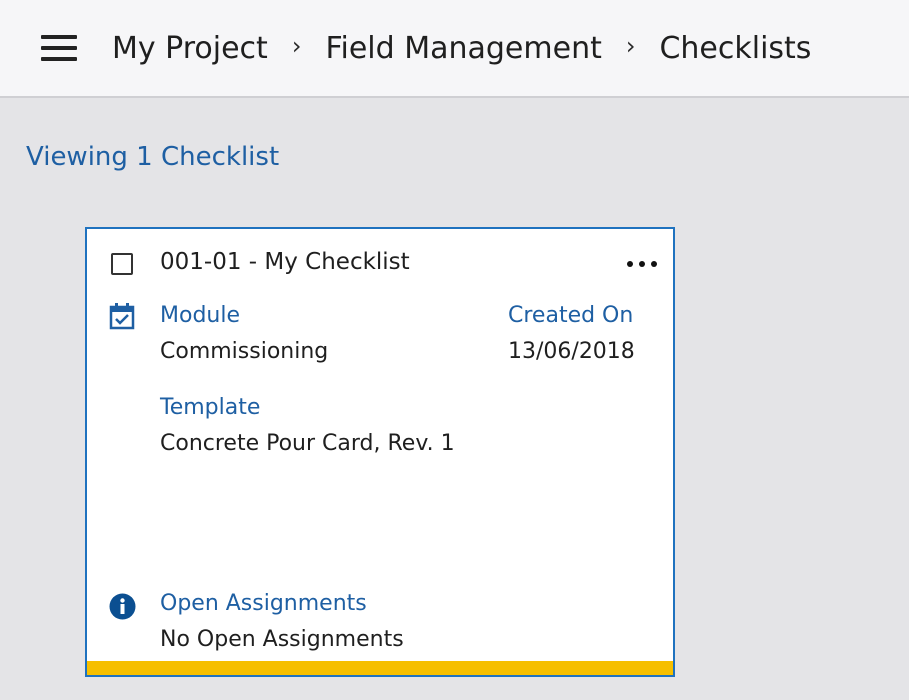 This screenshot has width=909, height=700. Describe the element at coordinates (571, 351) in the screenshot. I see `created-on-value: 13/06/2018` at that location.